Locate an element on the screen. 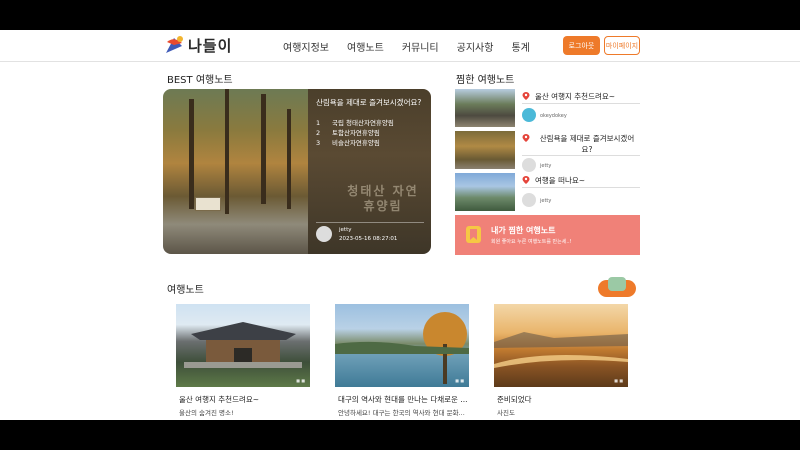  note-card: ■ ■ 준비되었다 사진도 is located at coordinates (561, 362).